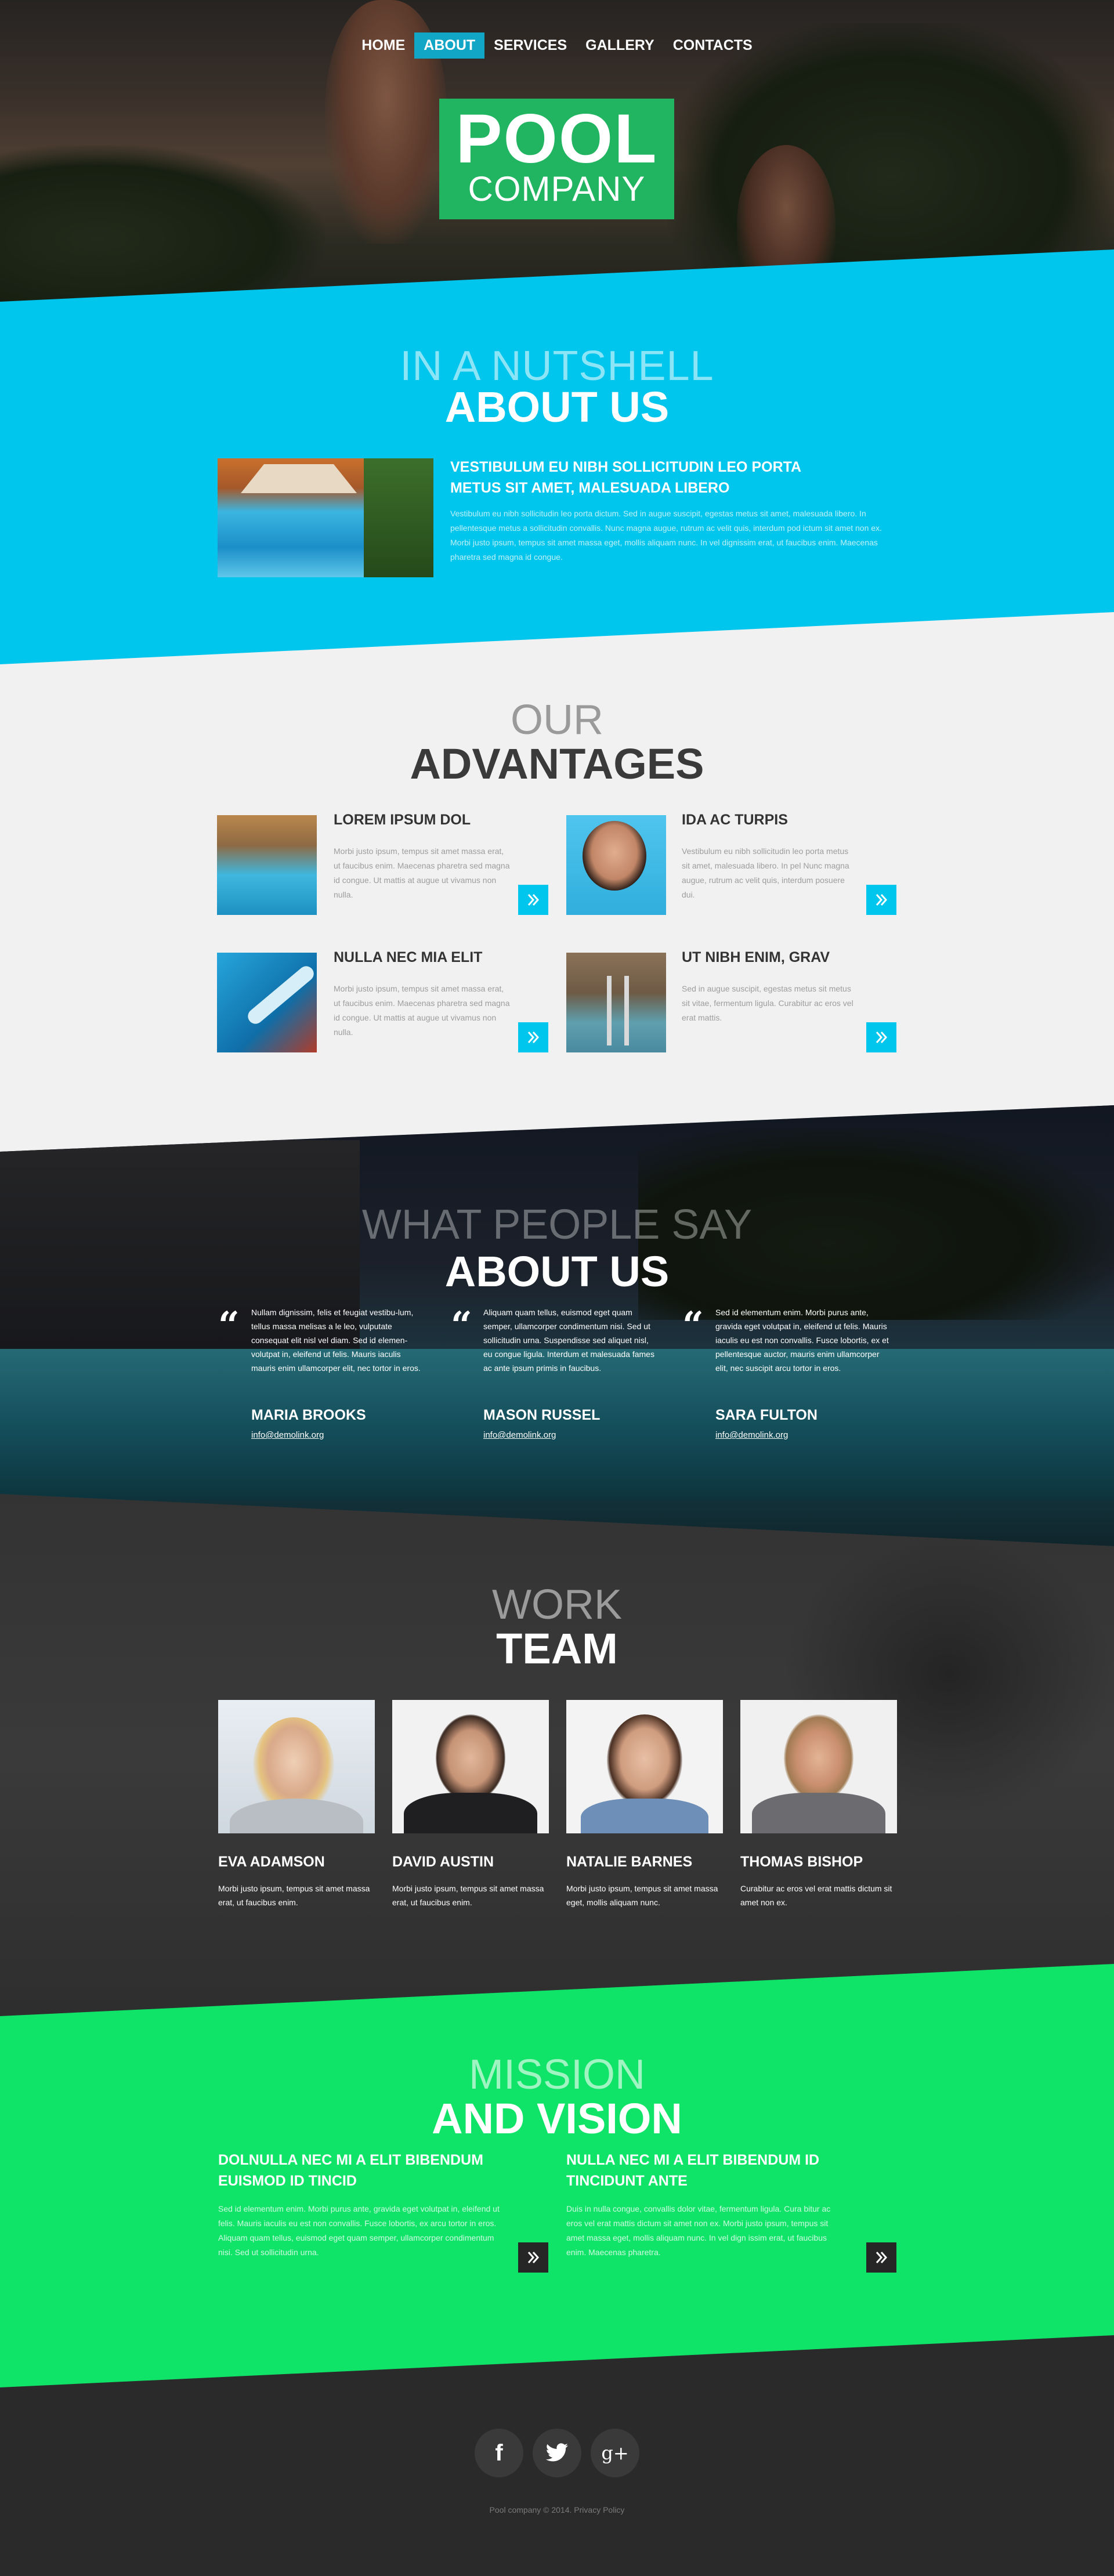 The width and height of the screenshot is (1114, 2576). Describe the element at coordinates (557, 1605) in the screenshot. I see `team-kicker: WORK` at that location.